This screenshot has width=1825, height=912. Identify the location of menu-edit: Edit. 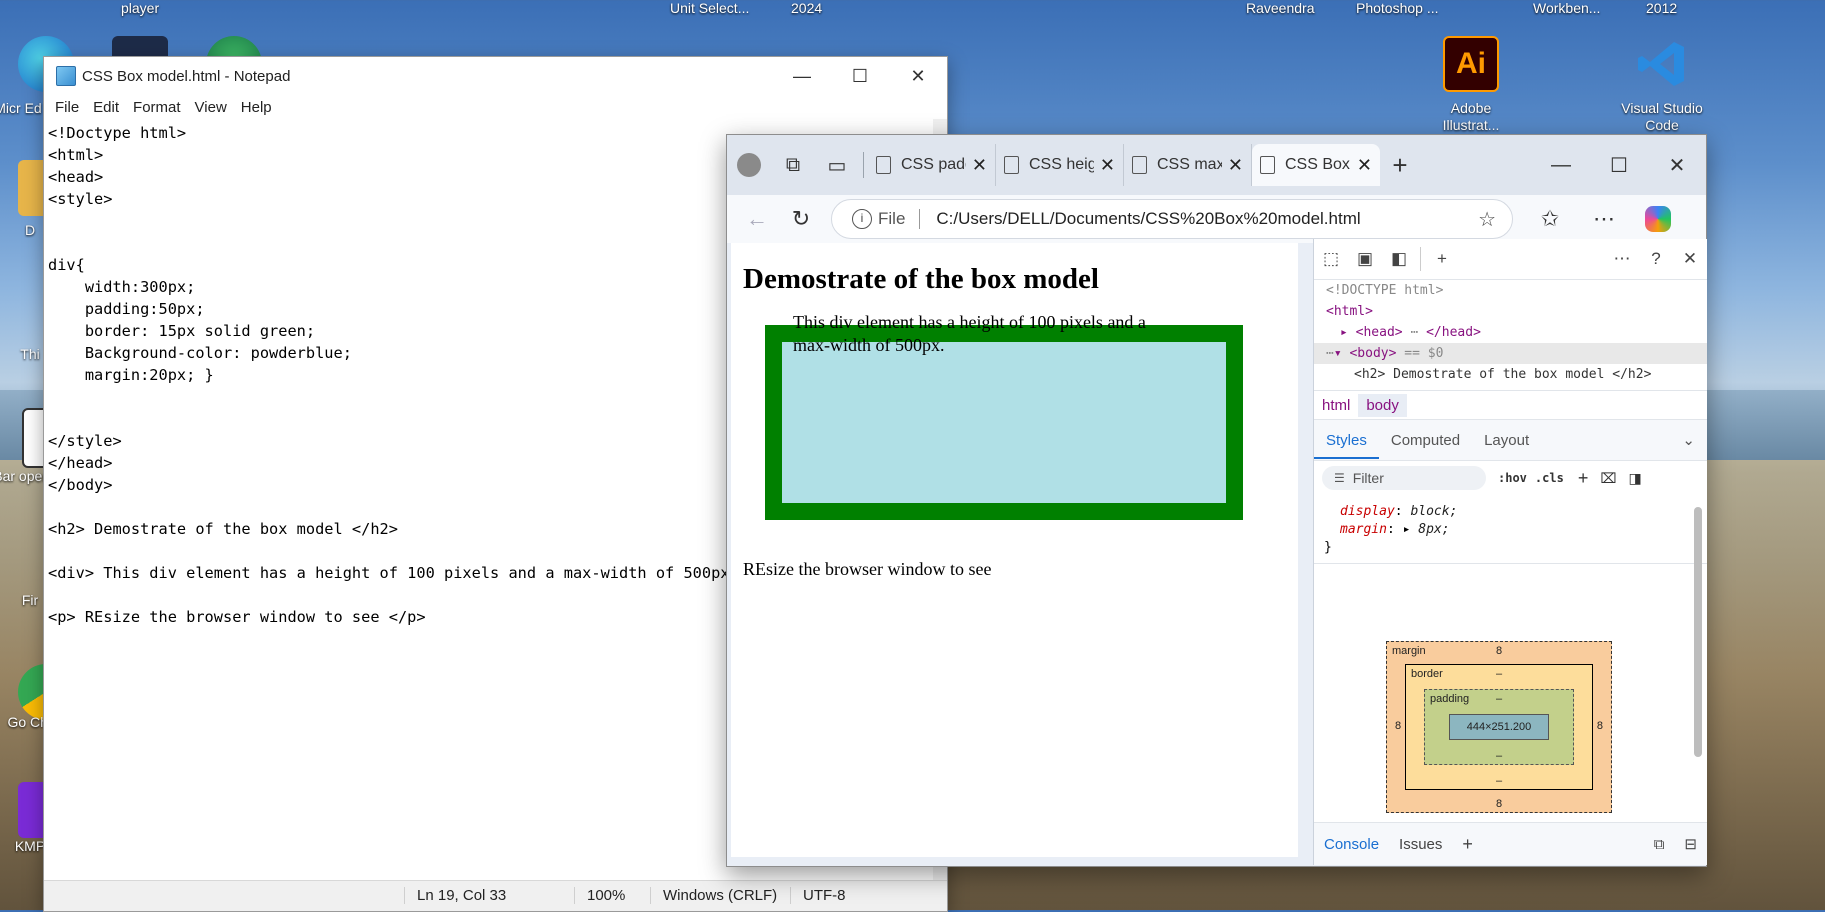
(106, 107).